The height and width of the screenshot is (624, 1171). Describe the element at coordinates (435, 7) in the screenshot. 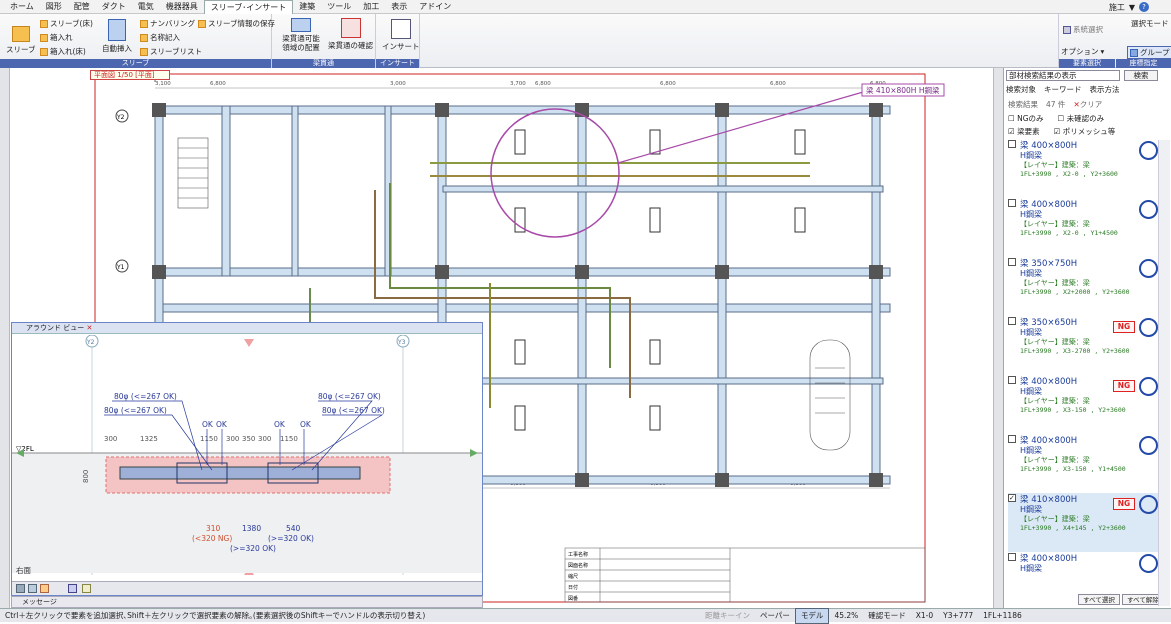

I see `menu-addin: アドイン` at that location.